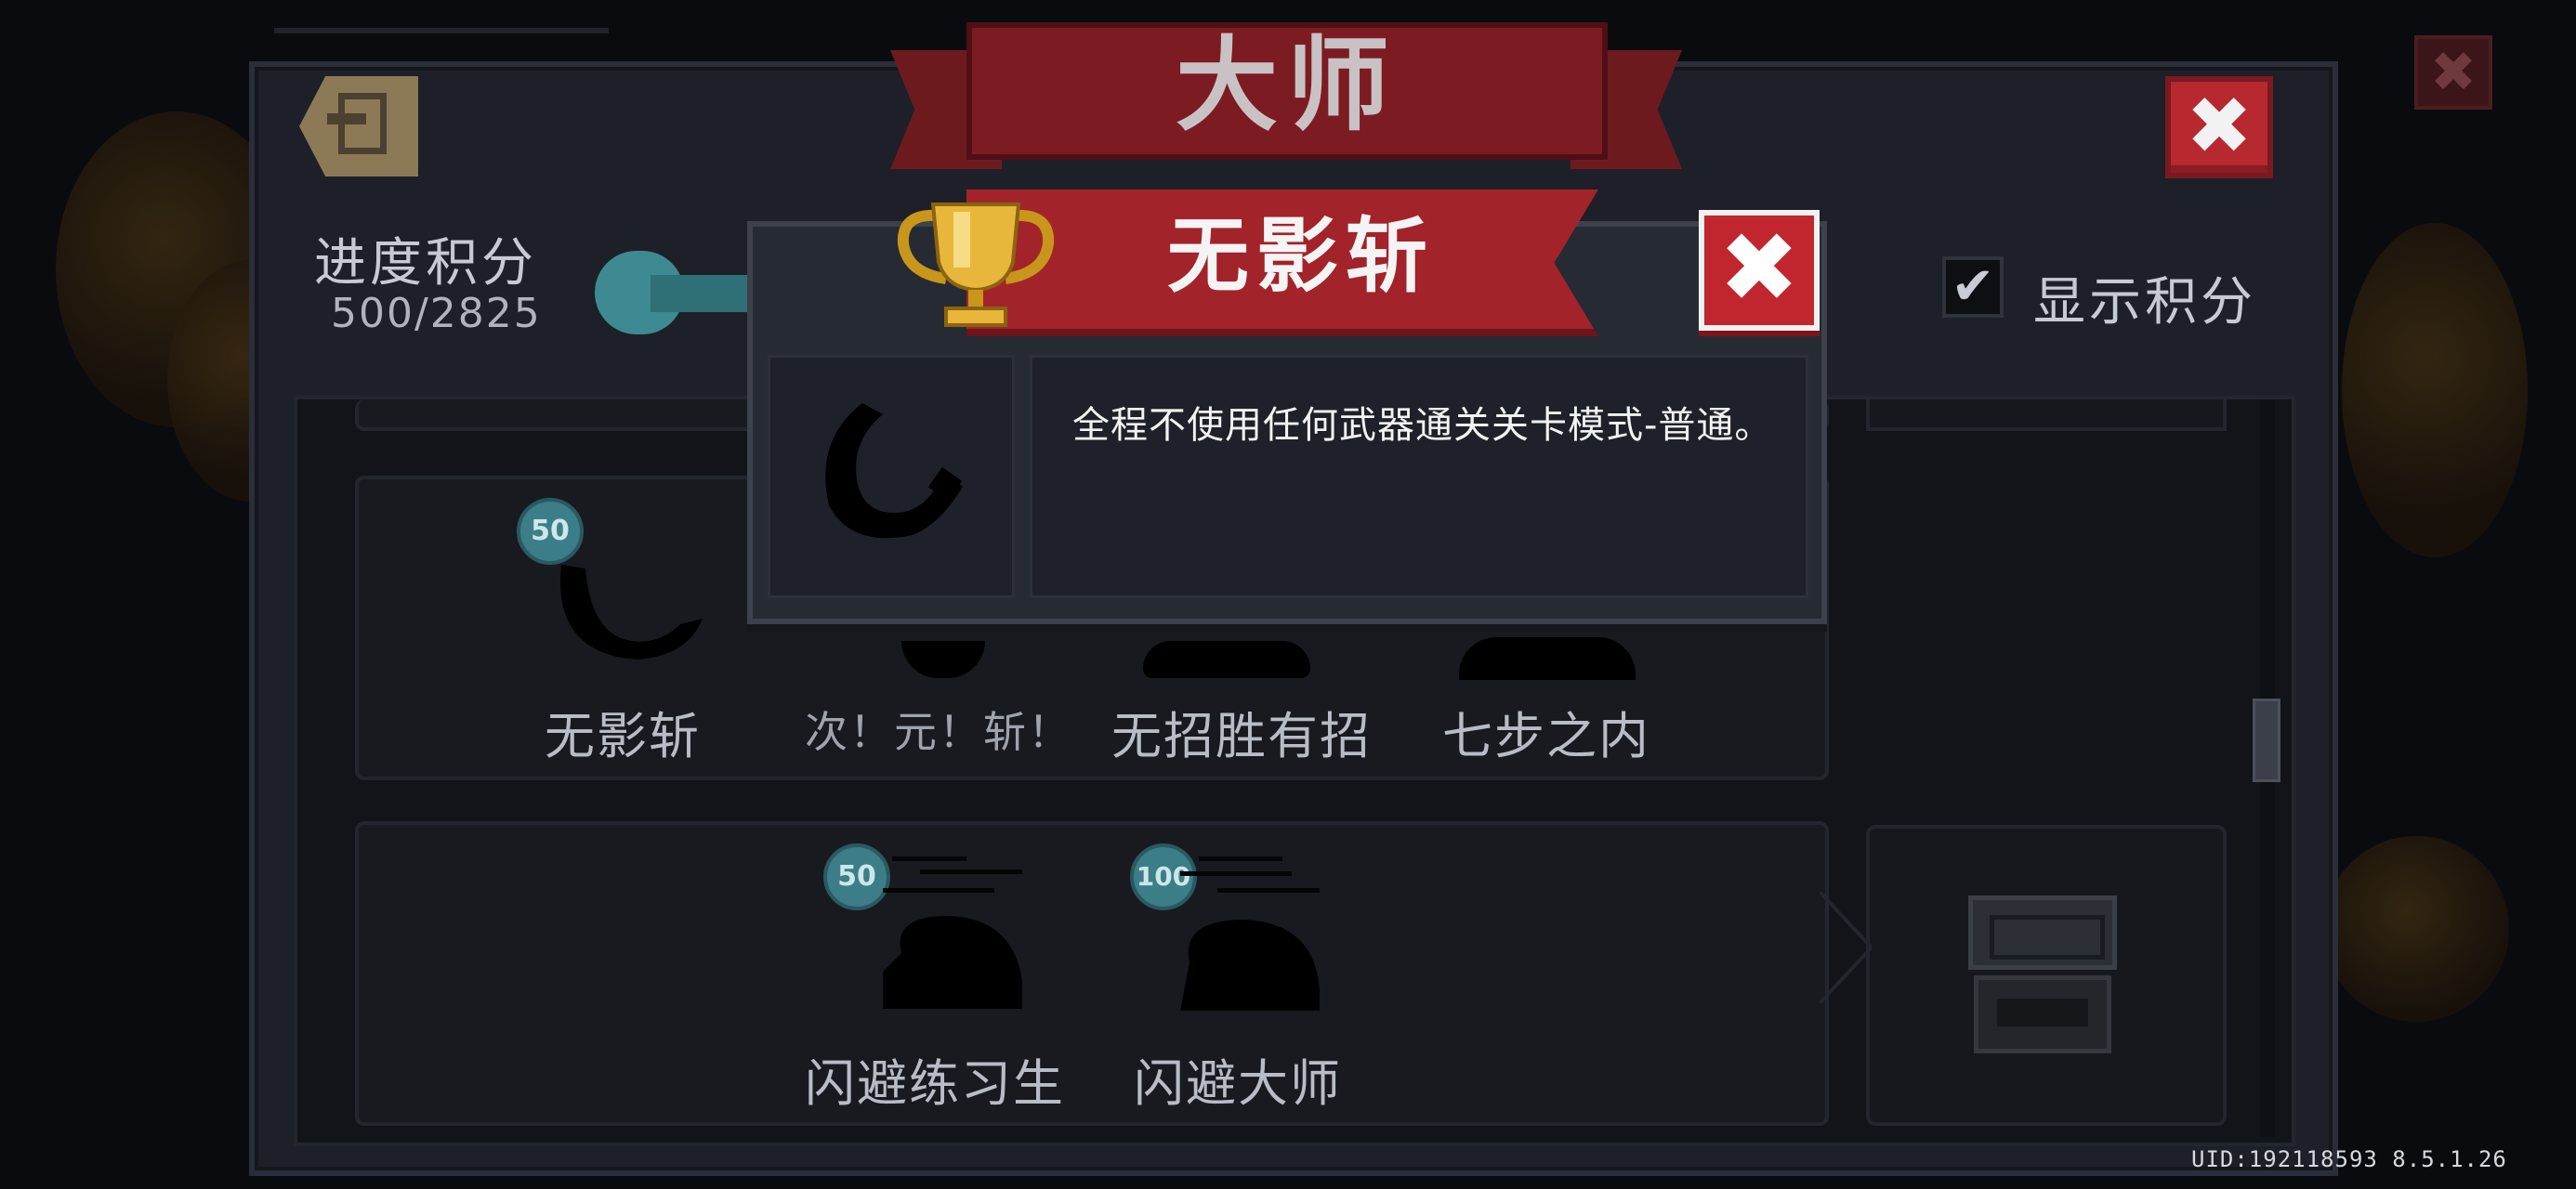  What do you see at coordinates (938, 729) in the screenshot?
I see `achievement-label: 次！元！斩！` at bounding box center [938, 729].